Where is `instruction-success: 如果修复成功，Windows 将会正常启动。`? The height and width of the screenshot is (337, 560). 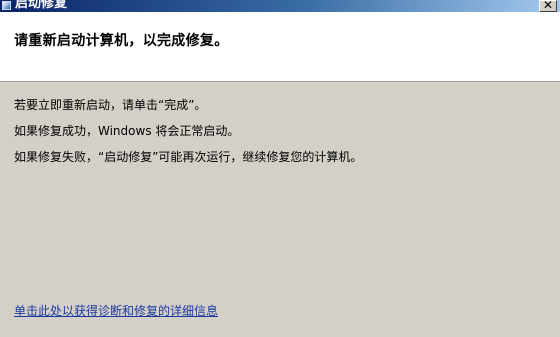
instruction-success: 如果修复成功，Windows 将会正常启动。 is located at coordinates (127, 131).